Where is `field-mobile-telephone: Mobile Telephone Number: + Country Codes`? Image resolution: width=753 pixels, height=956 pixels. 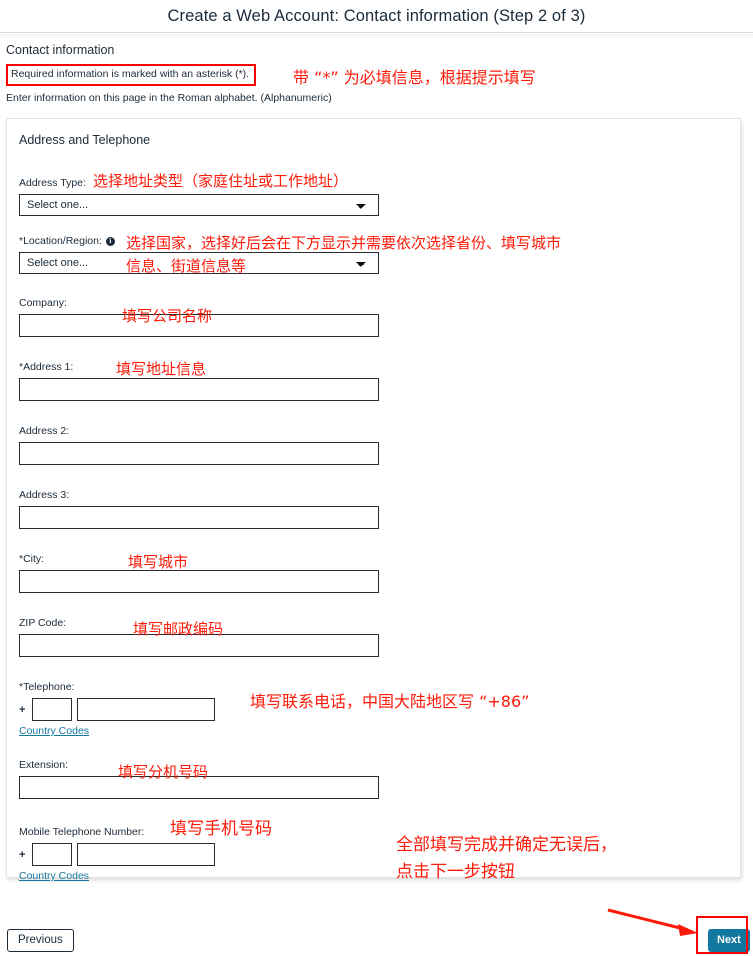
field-mobile-telephone: Mobile Telephone Number: + Country Codes is located at coordinates (117, 855).